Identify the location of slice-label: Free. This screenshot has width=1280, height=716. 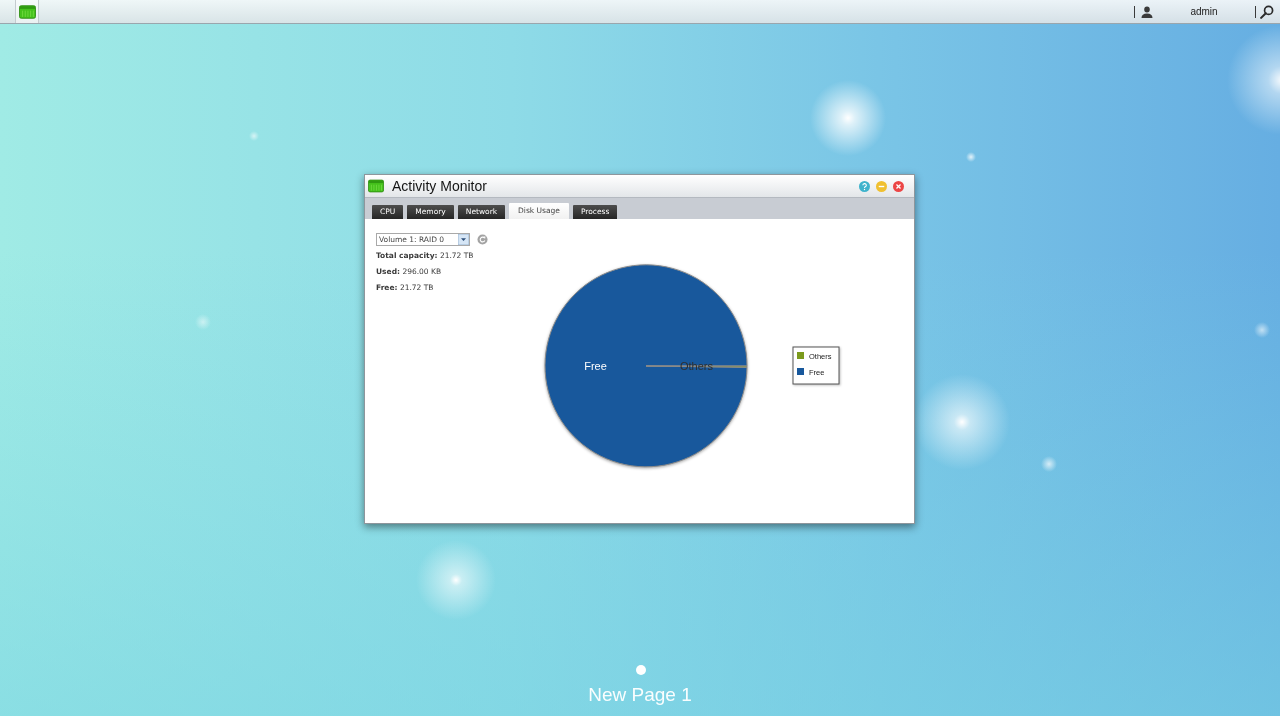
(595, 365).